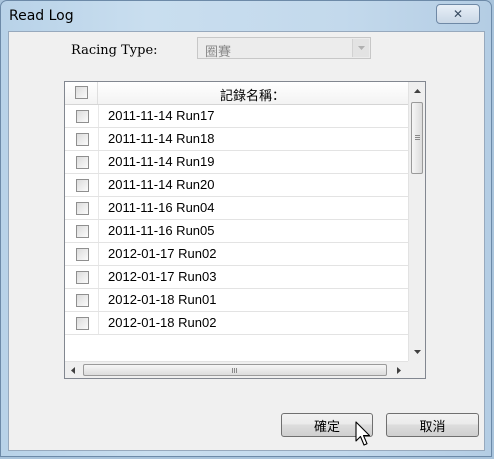 The width and height of the screenshot is (494, 459). I want to click on scroll-right-button, so click(399, 370).